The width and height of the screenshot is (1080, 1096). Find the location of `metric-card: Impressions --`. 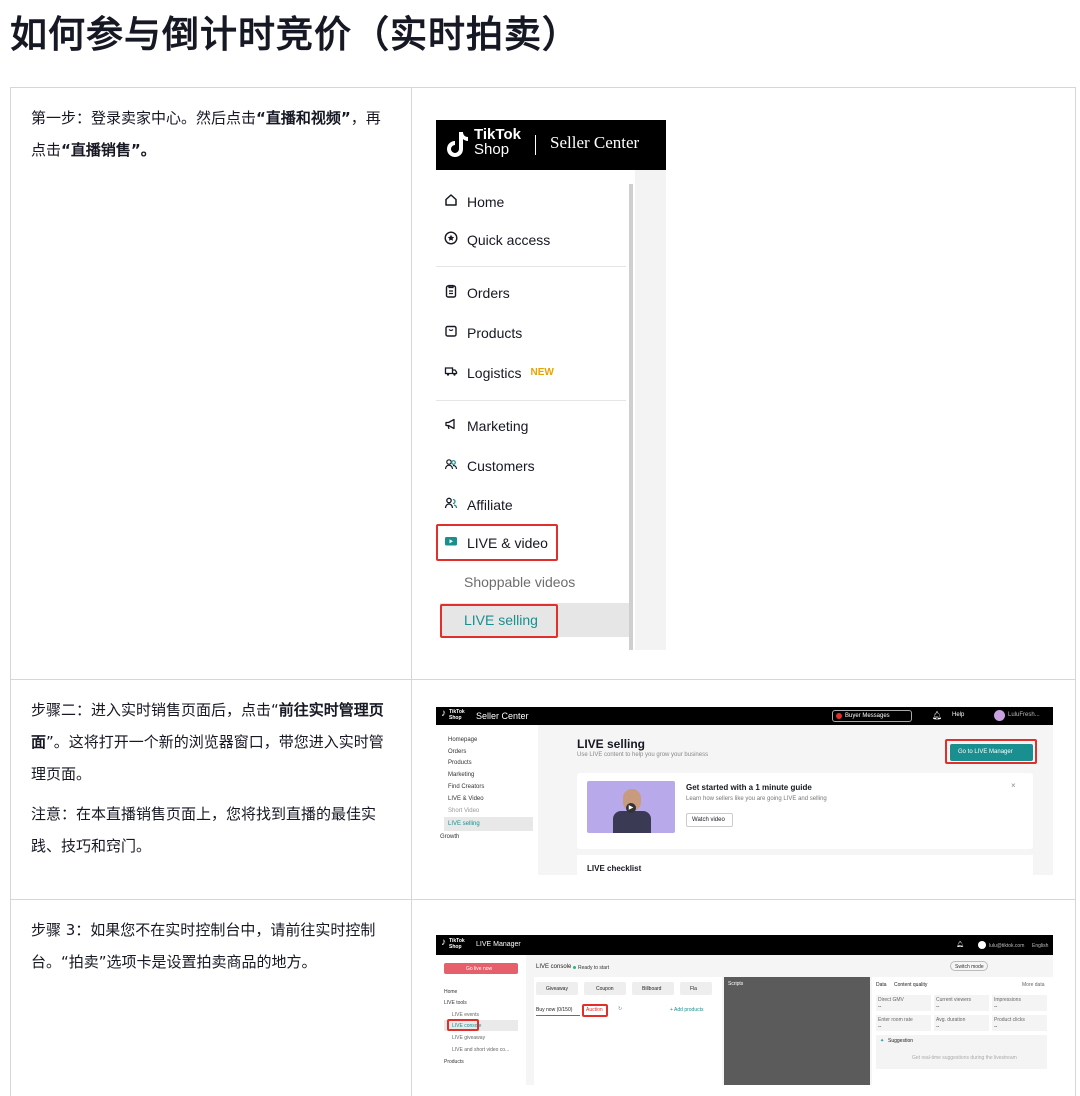

metric-card: Impressions -- is located at coordinates (1019, 1003).